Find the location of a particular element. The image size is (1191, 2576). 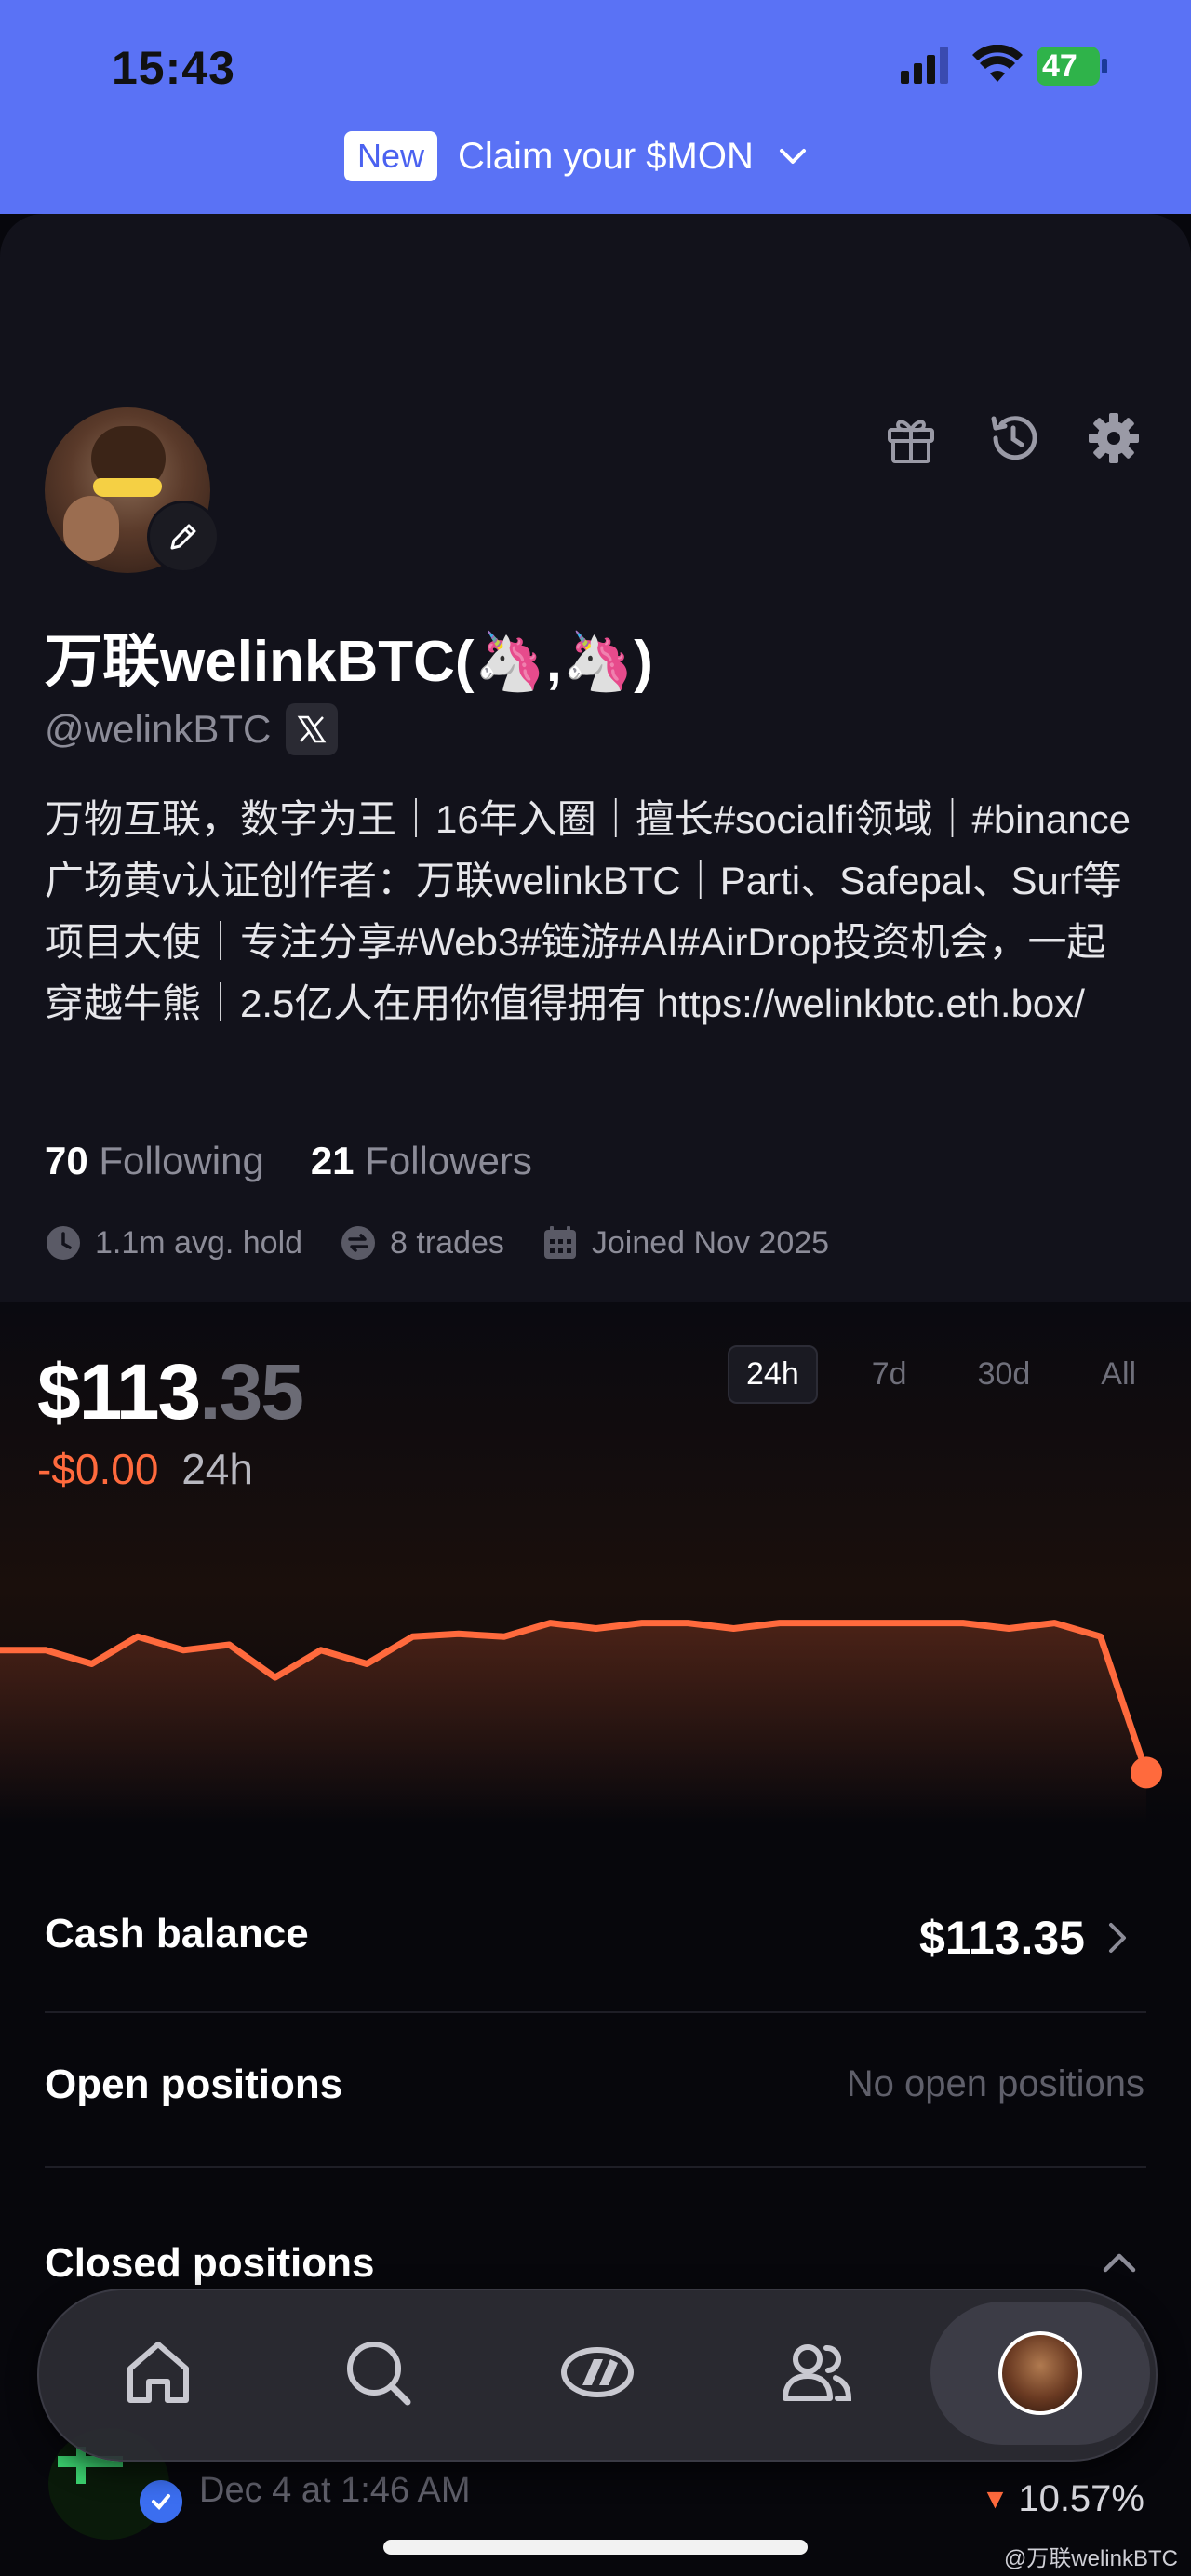

x-logo-icon is located at coordinates (312, 729).